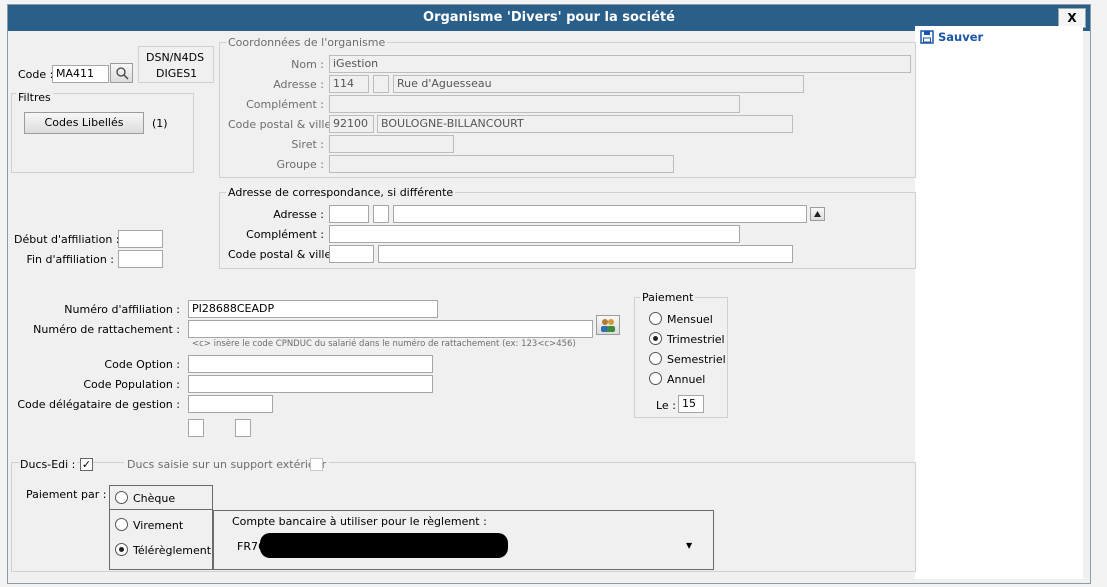 Image resolution: width=1107 pixels, height=587 pixels. What do you see at coordinates (316, 464) in the screenshot?
I see `ducs-support-checkbox` at bounding box center [316, 464].